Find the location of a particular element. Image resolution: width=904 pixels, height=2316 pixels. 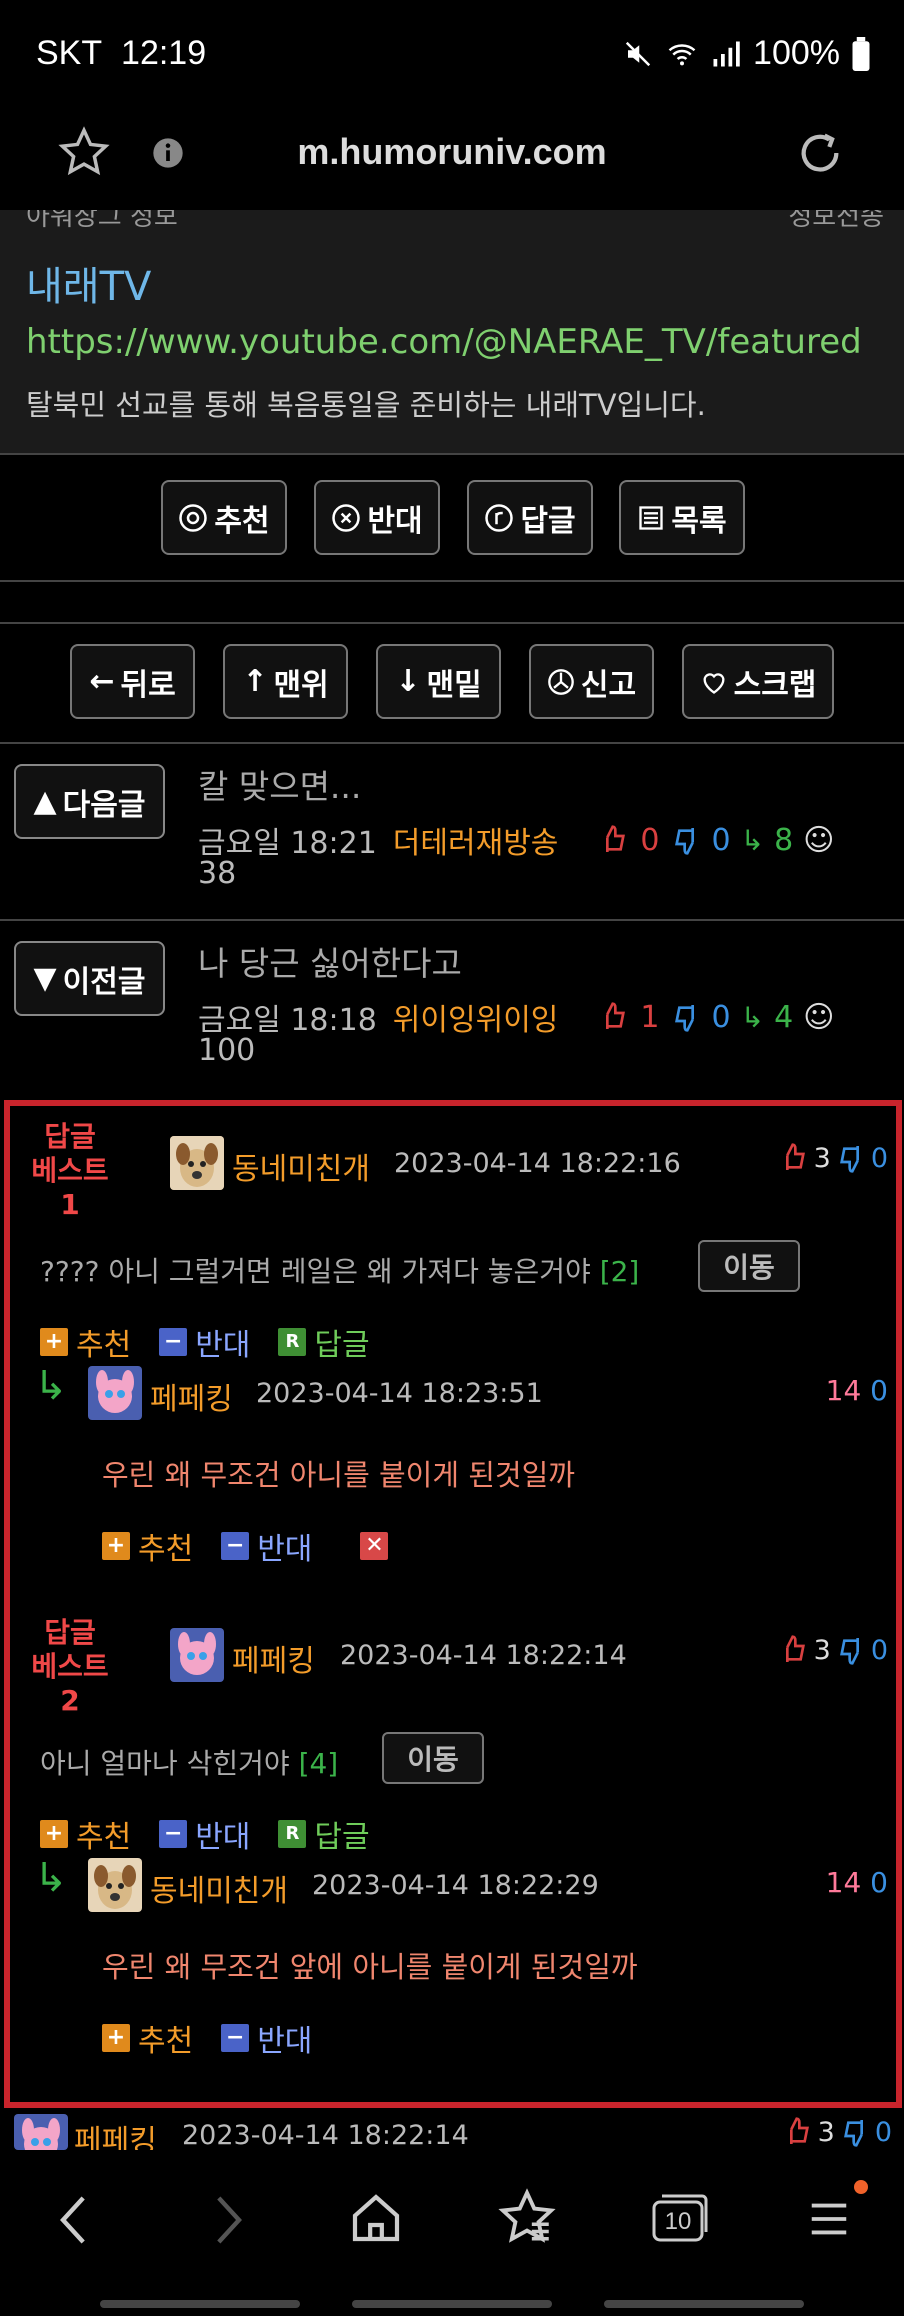

comment-votes: 3 0 is located at coordinates (833, 1650).